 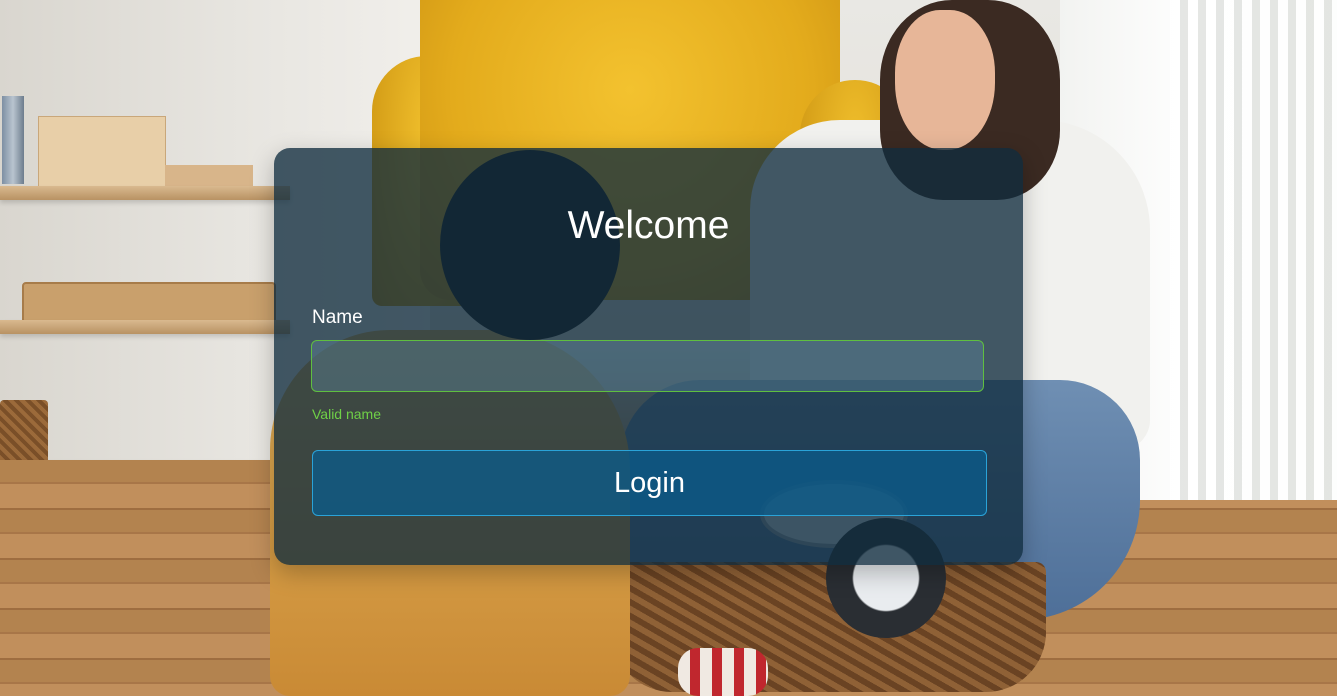 I want to click on name-input, so click(x=647, y=366).